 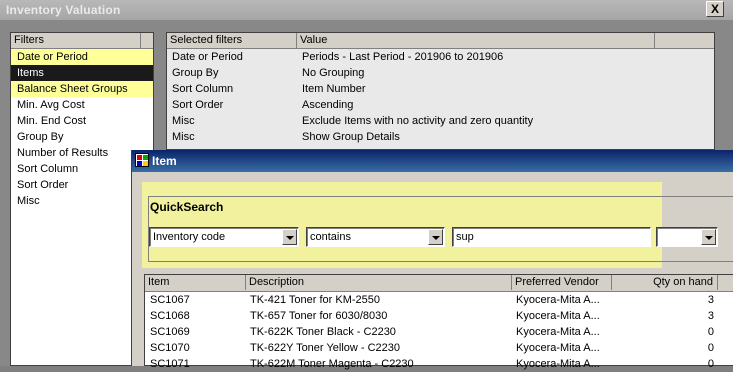 I want to click on selected-filter-value: Ascending, so click(x=328, y=105).